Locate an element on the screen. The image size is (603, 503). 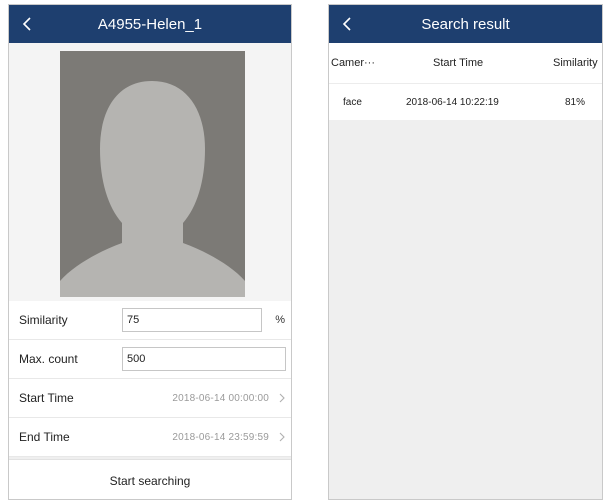
start-searching-button: Start searching is located at coordinates (150, 479).